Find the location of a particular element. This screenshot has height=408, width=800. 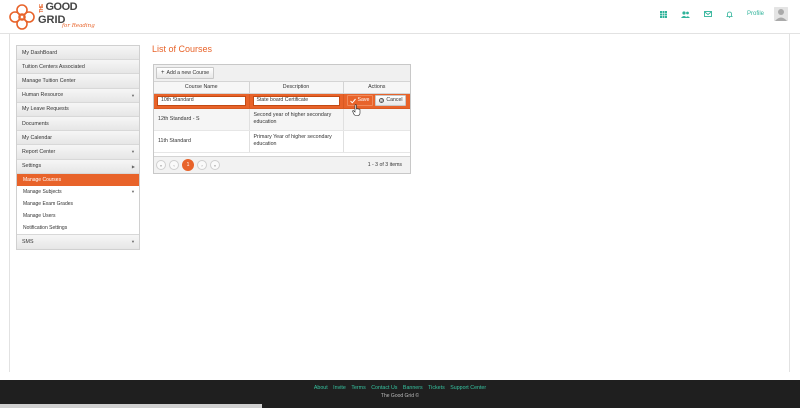

column-header-actions: Actions is located at coordinates (376, 88).